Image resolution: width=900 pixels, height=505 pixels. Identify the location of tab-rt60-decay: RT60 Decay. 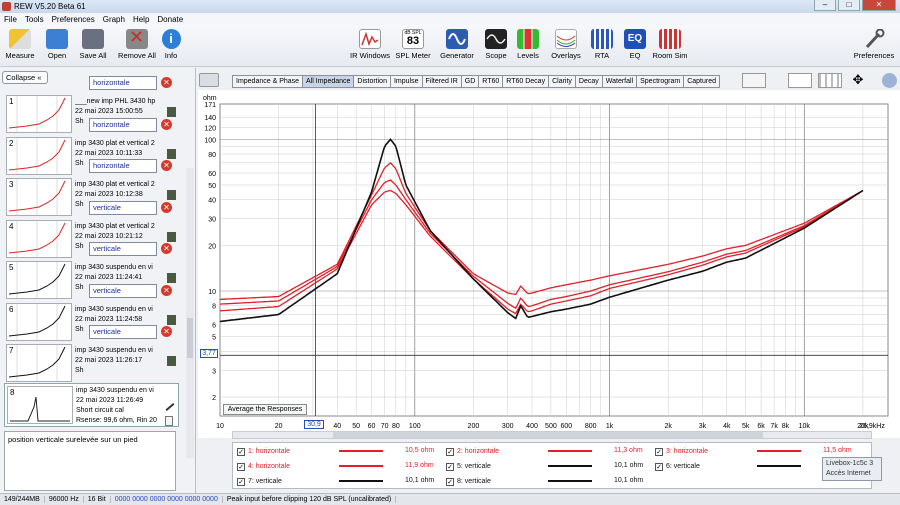
(525, 81).